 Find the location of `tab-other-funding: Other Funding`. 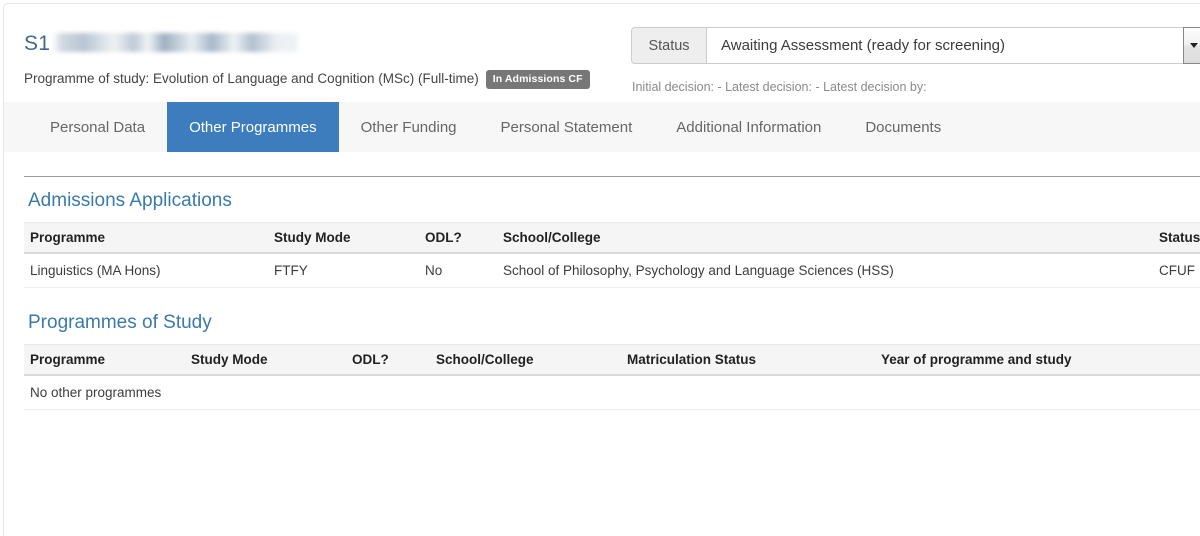

tab-other-funding: Other Funding is located at coordinates (409, 127).